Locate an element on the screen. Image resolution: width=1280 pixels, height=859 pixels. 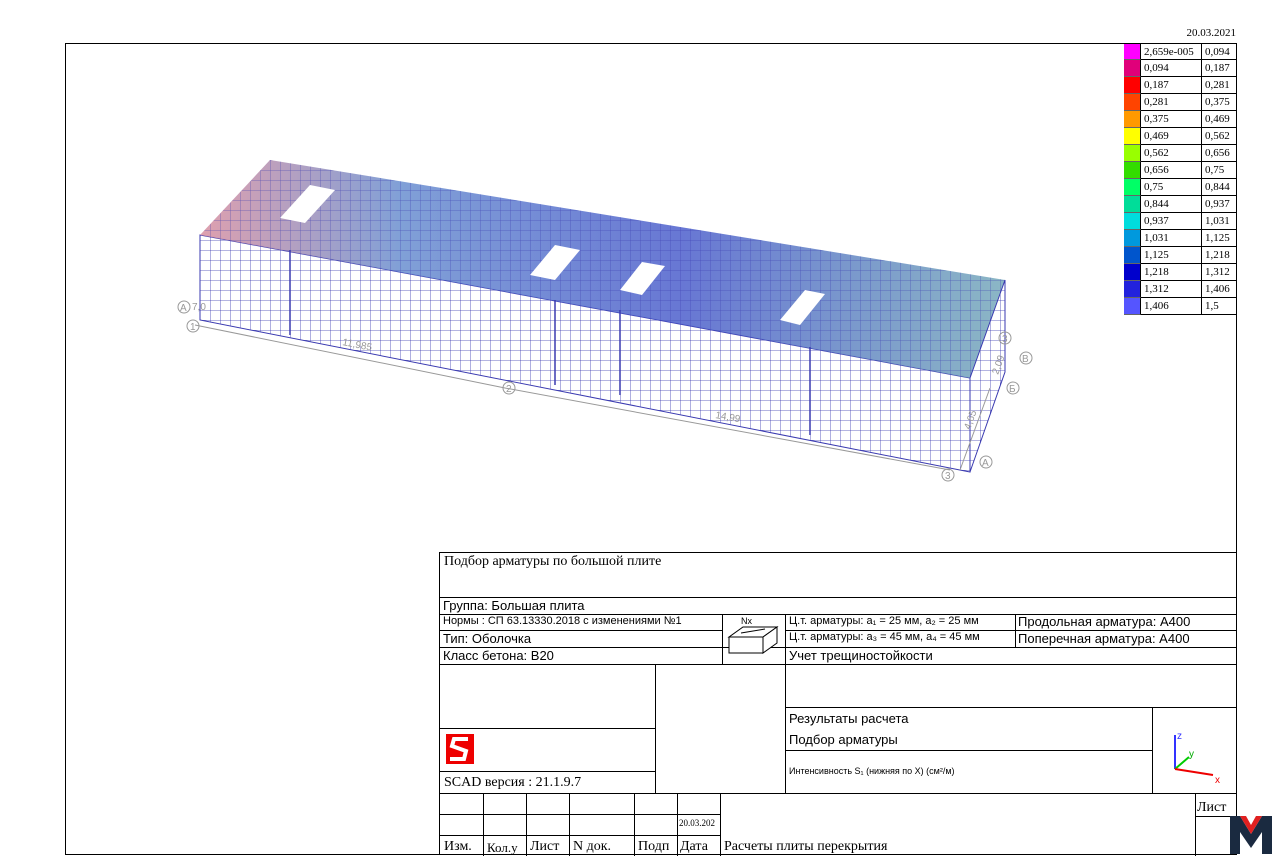
axis-y-label: y is located at coordinates (1191, 754).